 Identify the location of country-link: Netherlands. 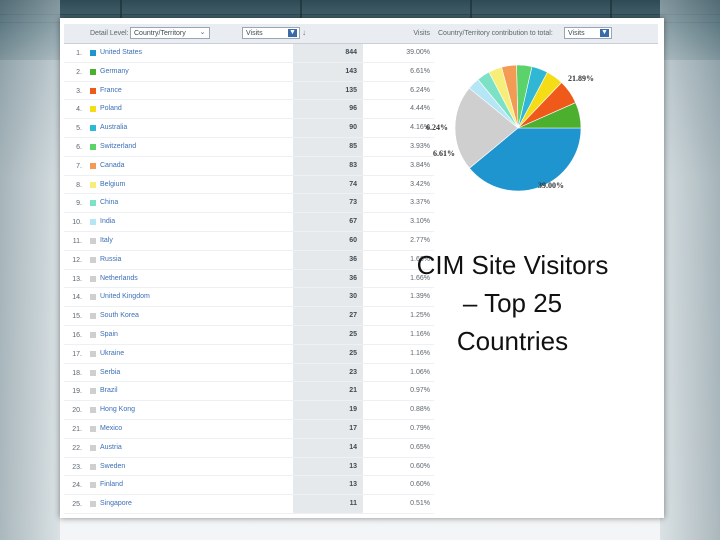
(119, 278).